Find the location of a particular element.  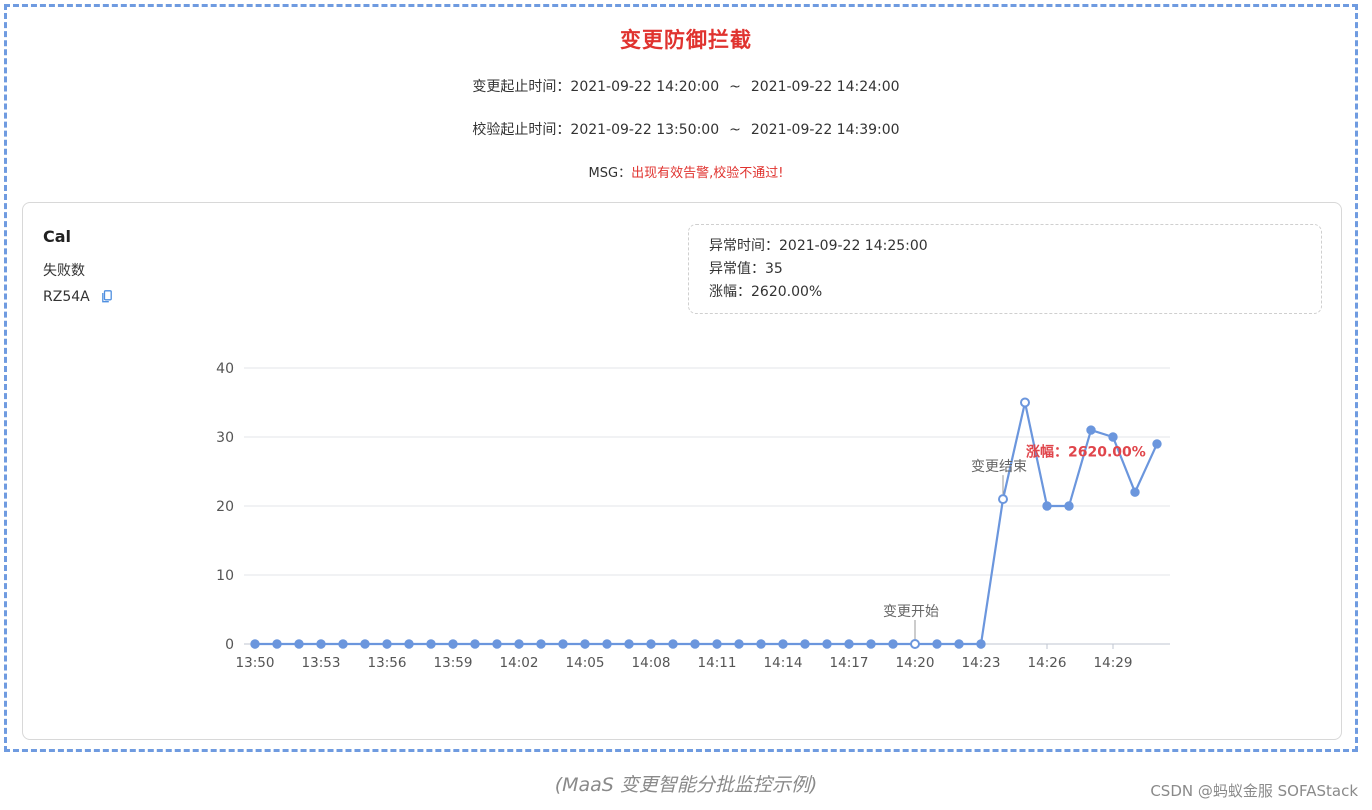

x-tick-label: 13:50 is located at coordinates (255, 663).